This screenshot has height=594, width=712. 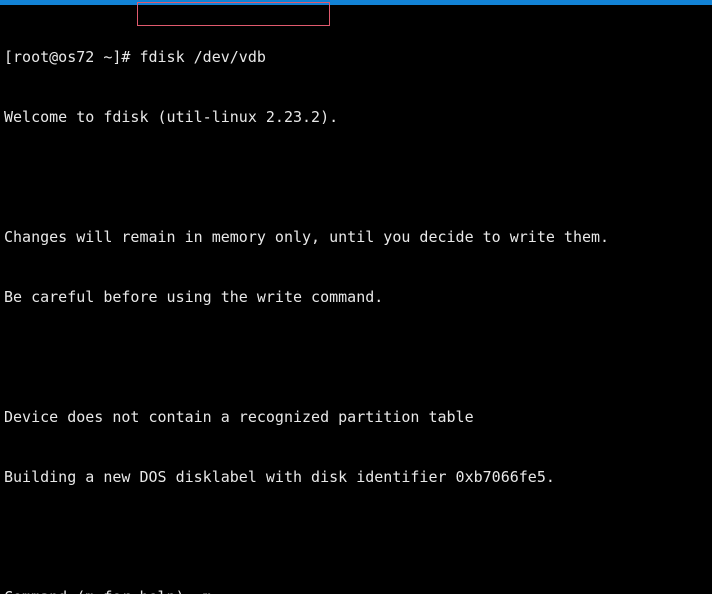 What do you see at coordinates (358, 590) in the screenshot?
I see `terminal-line-command-prompt: Command (m for help): m` at bounding box center [358, 590].